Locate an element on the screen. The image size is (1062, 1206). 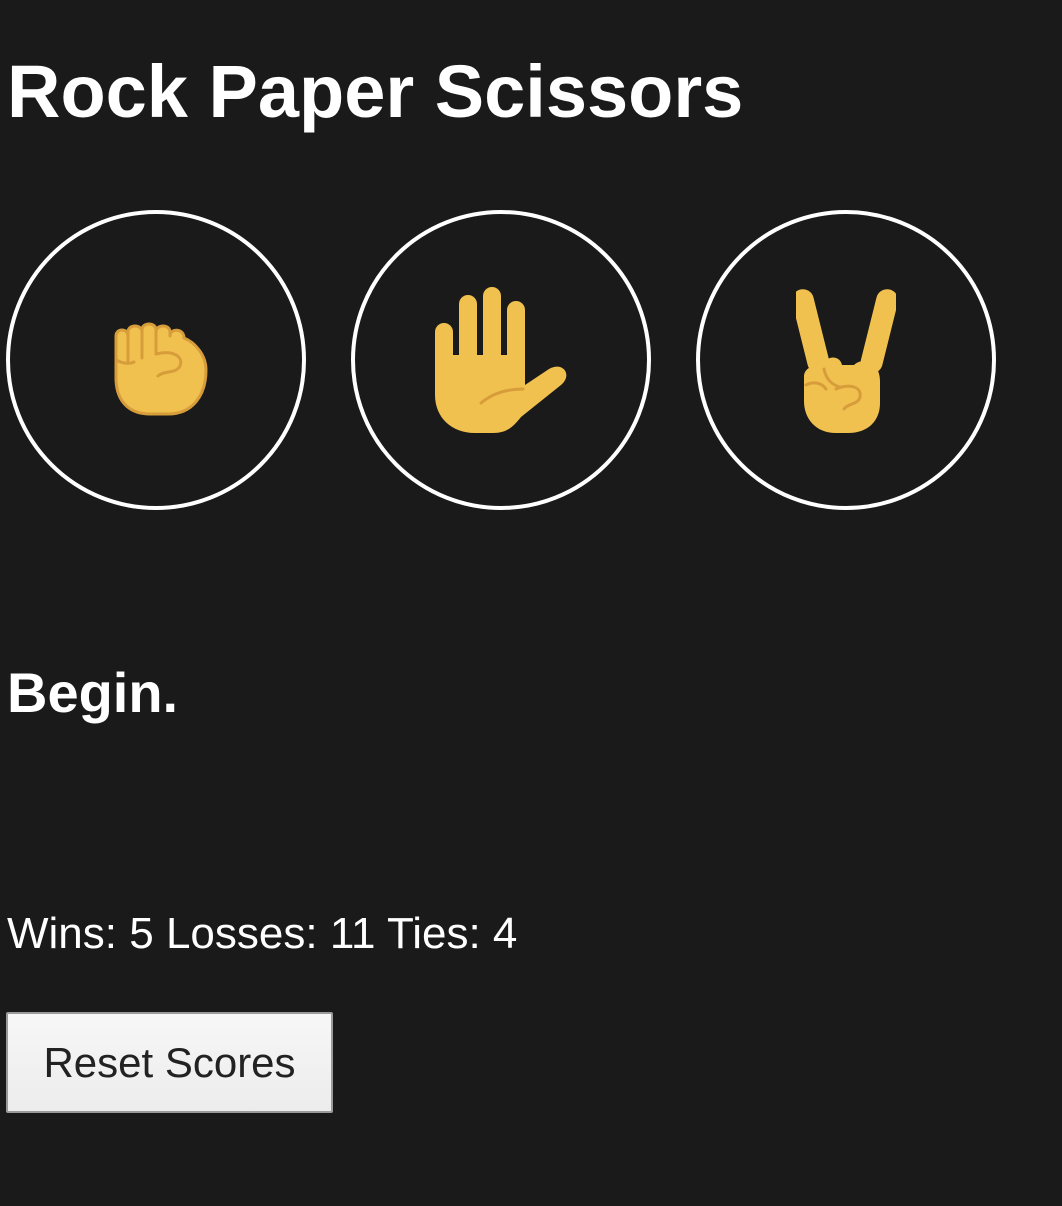
page-title: Rock Paper Scissors is located at coordinates (375, 91).